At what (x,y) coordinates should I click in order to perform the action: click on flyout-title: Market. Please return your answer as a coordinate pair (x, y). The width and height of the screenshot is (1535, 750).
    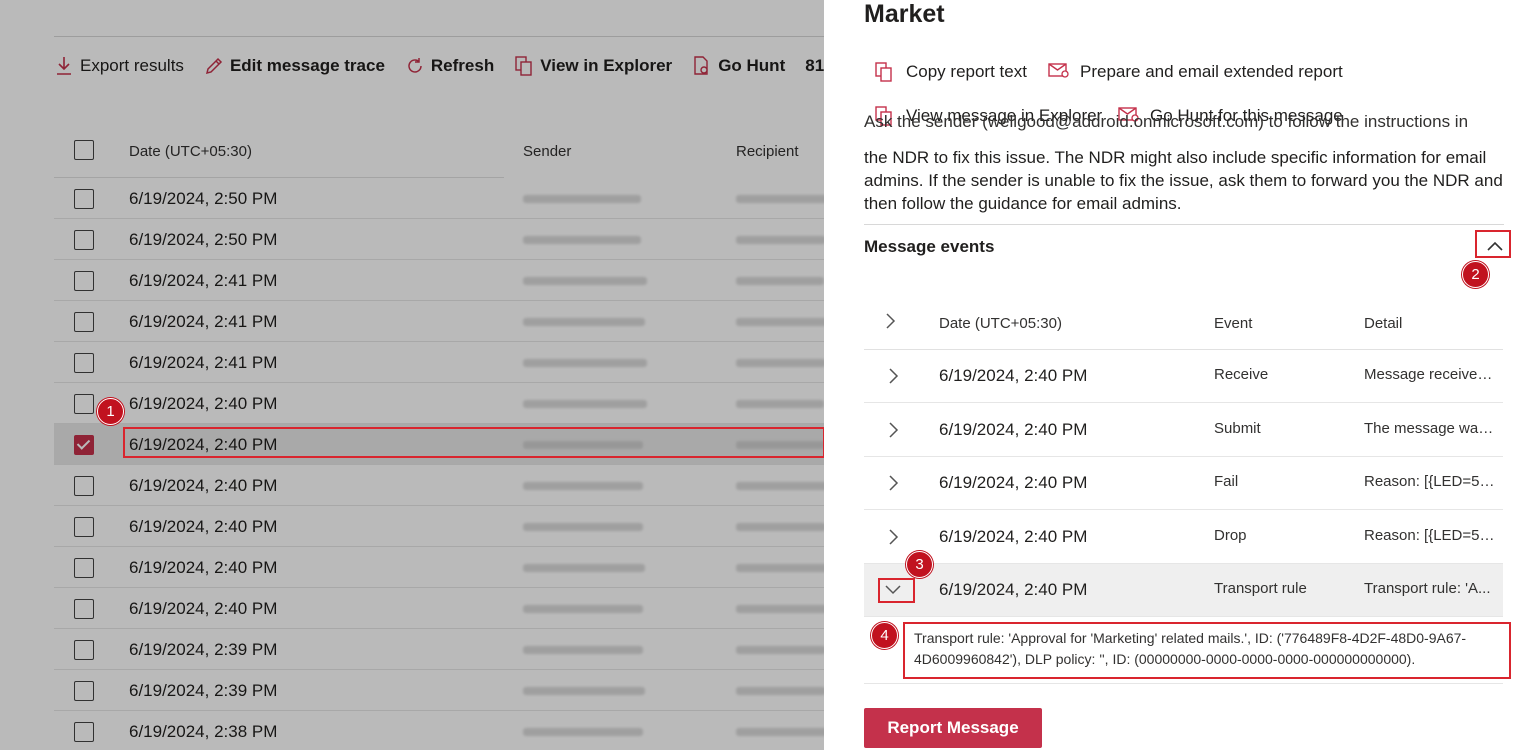
    Looking at the image, I should click on (904, 14).